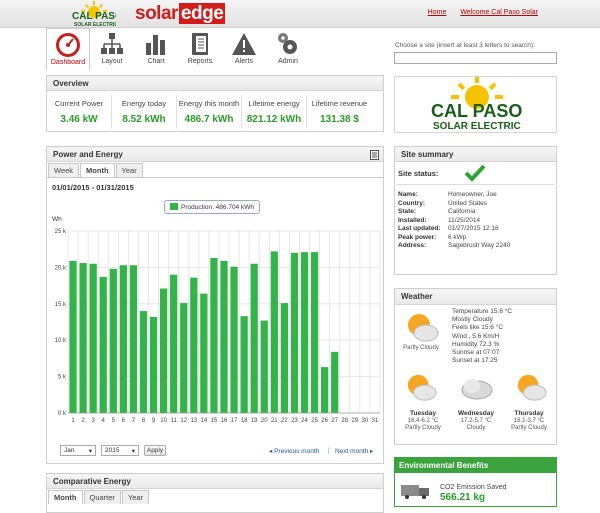  Describe the element at coordinates (288, 49) in the screenshot. I see `nav-admin: Admin` at that location.